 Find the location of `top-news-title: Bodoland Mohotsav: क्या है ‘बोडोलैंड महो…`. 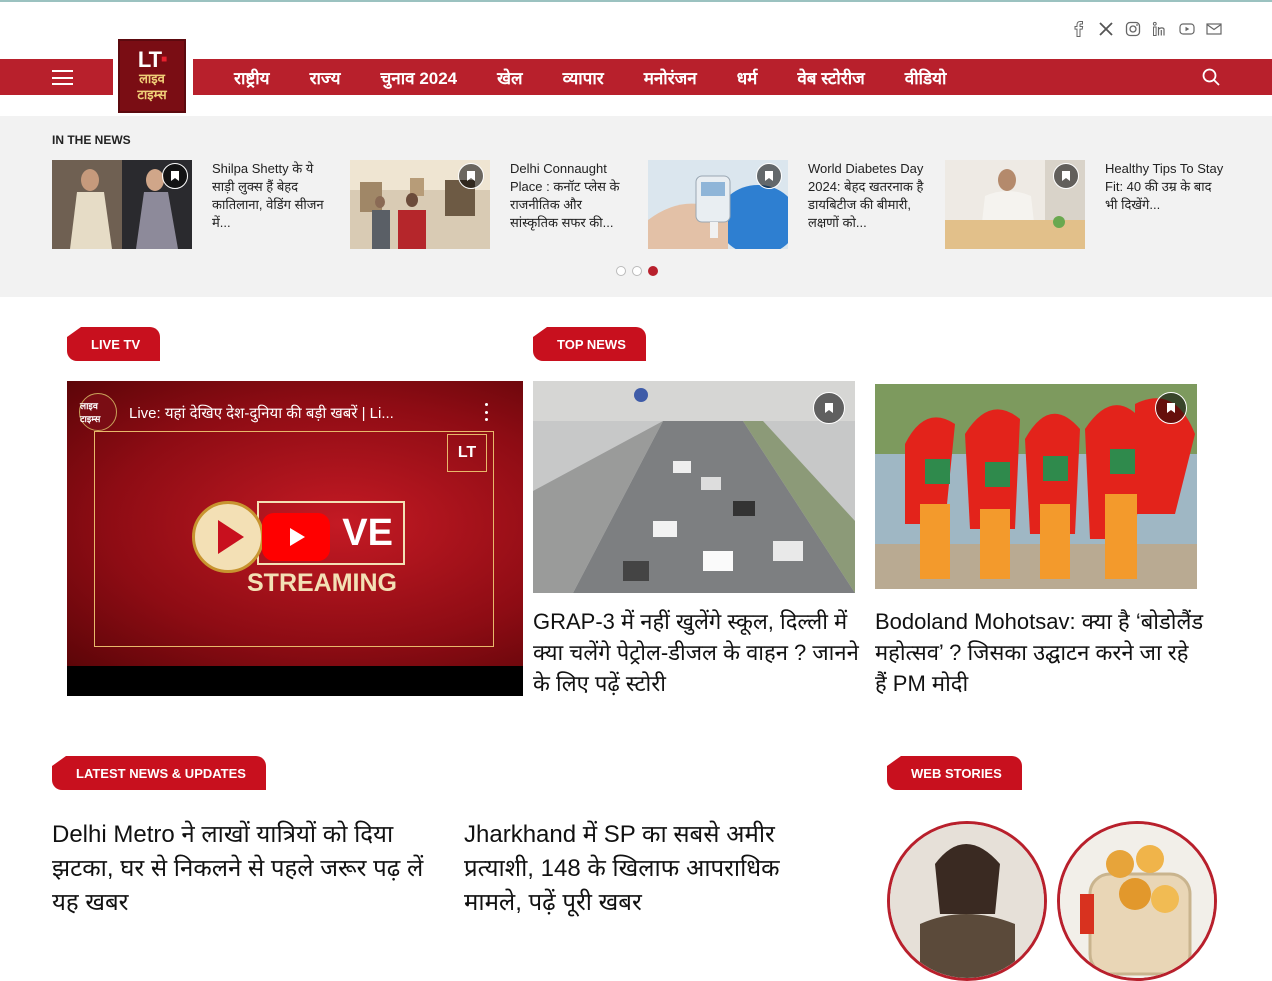

top-news-title: Bodoland Mohotsav: क्या है ‘बोडोलैंड महो… is located at coordinates (1040, 652).